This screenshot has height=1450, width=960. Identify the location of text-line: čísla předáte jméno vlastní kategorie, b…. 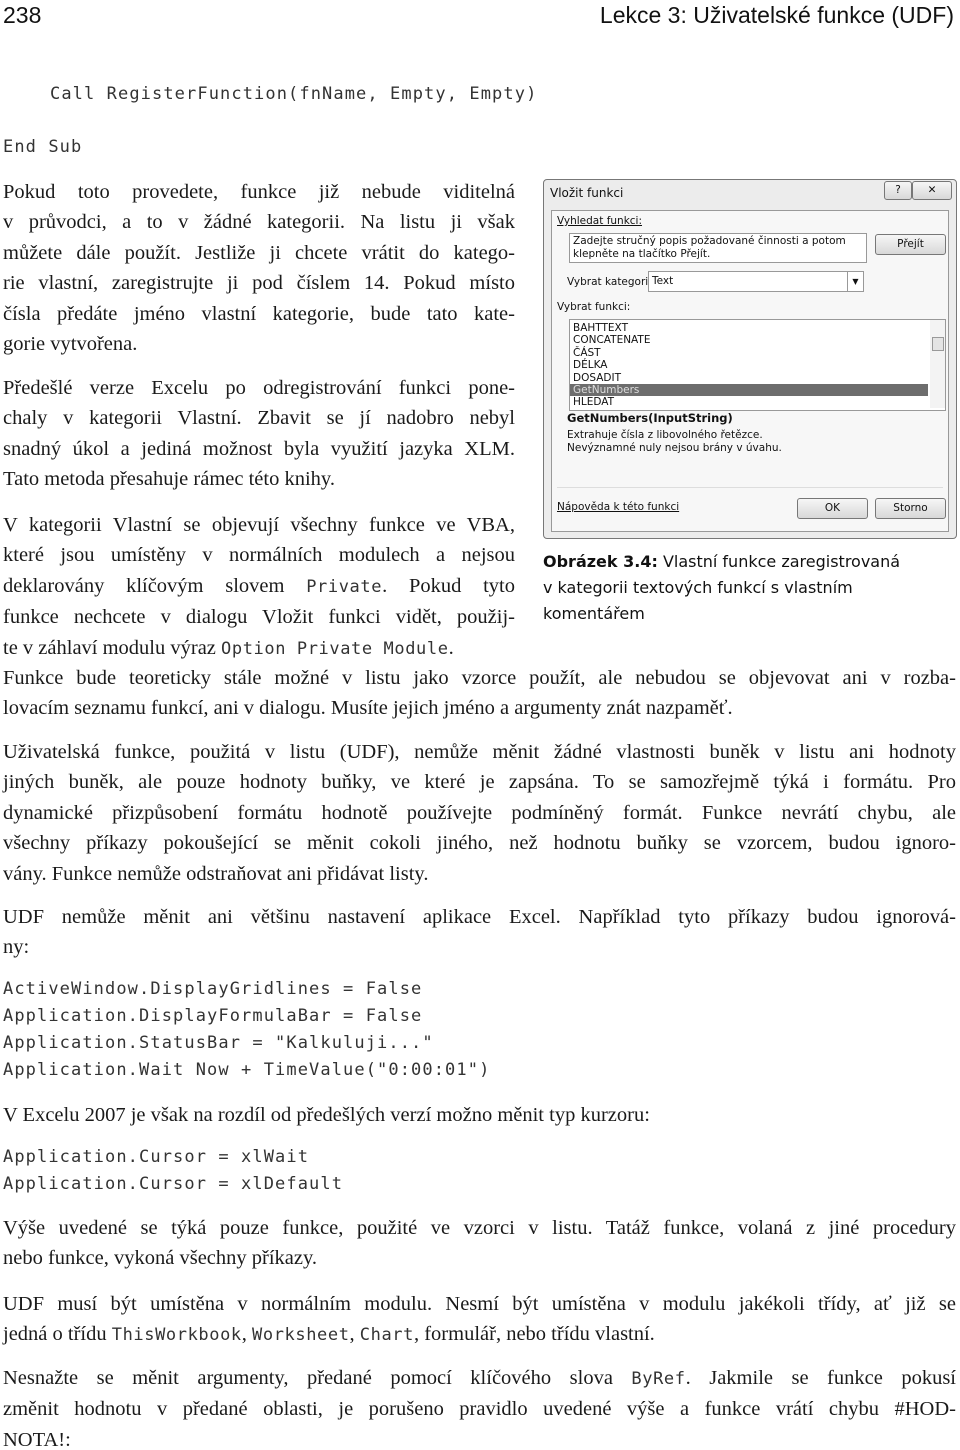
(259, 314).